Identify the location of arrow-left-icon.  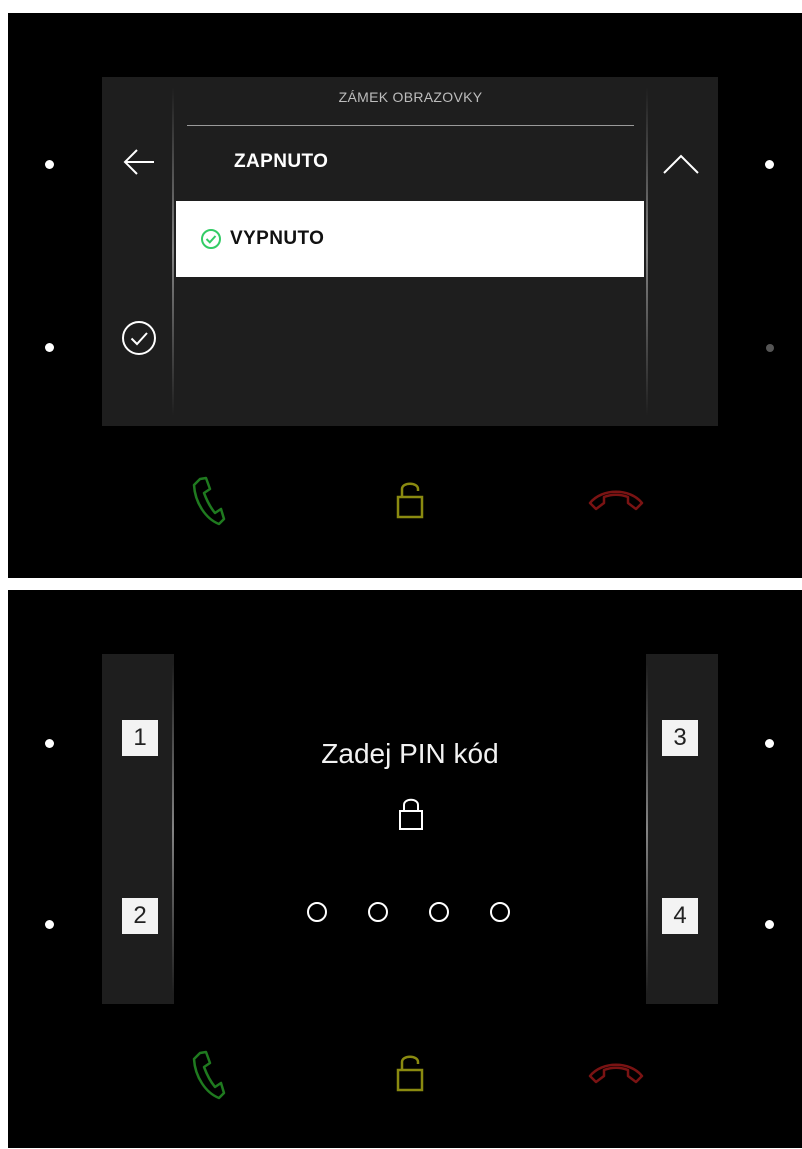
(139, 162).